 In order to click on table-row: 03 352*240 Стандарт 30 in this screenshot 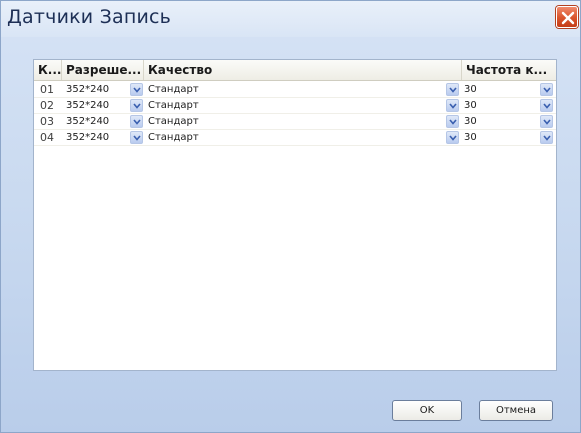, I will do `click(295, 122)`.